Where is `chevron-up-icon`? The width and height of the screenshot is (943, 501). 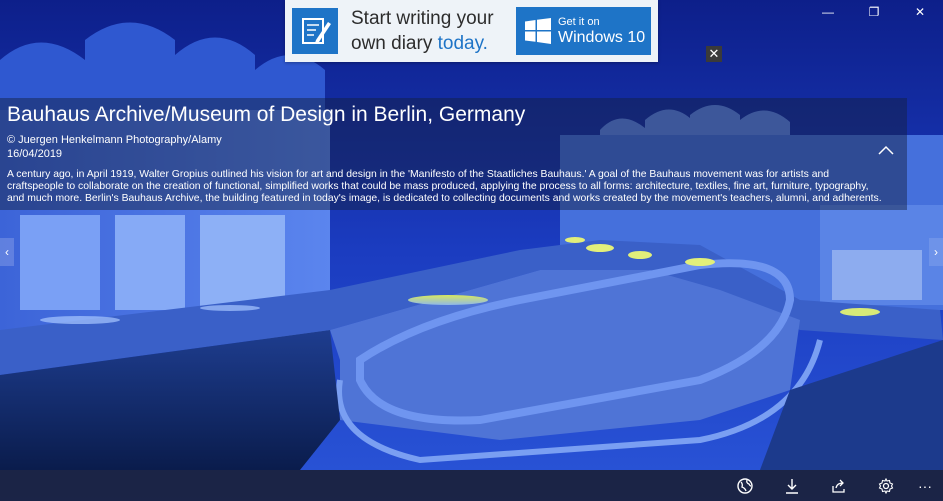 chevron-up-icon is located at coordinates (886, 150).